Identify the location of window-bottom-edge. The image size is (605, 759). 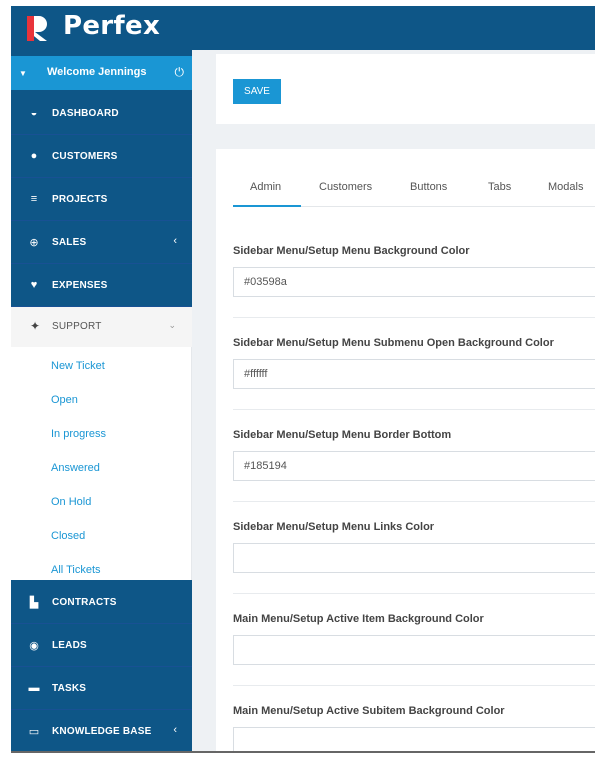
(303, 752).